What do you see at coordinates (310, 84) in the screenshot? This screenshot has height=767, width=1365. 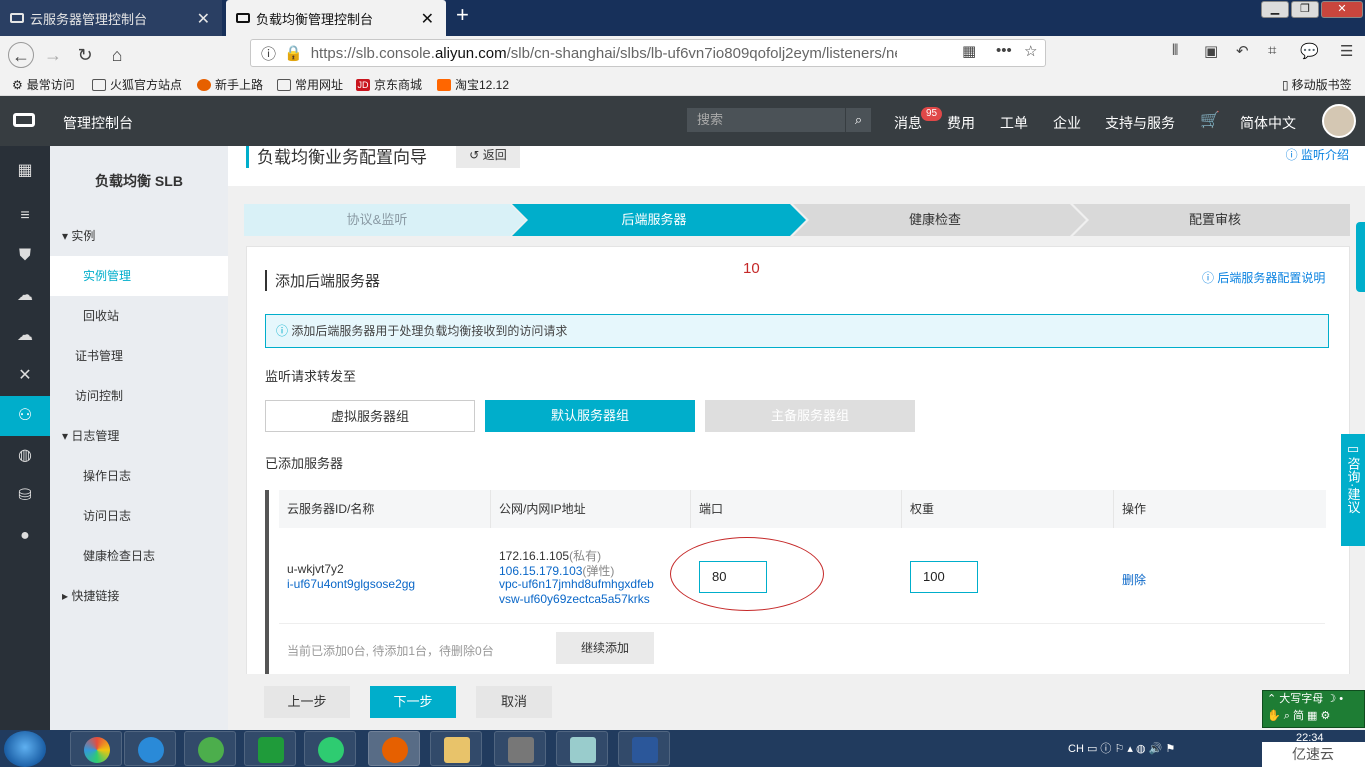 I see `bookmark-common-sites: 常用网址` at bounding box center [310, 84].